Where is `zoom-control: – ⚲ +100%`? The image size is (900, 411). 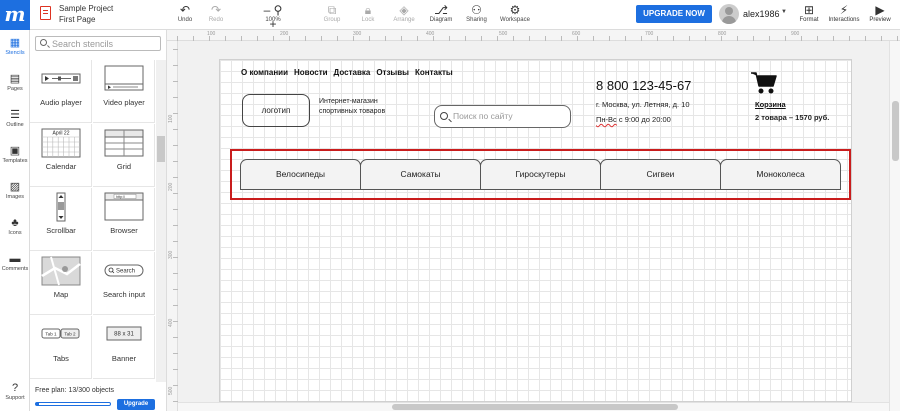
zoom-control: – ⚲ +100% is located at coordinates (273, 17).